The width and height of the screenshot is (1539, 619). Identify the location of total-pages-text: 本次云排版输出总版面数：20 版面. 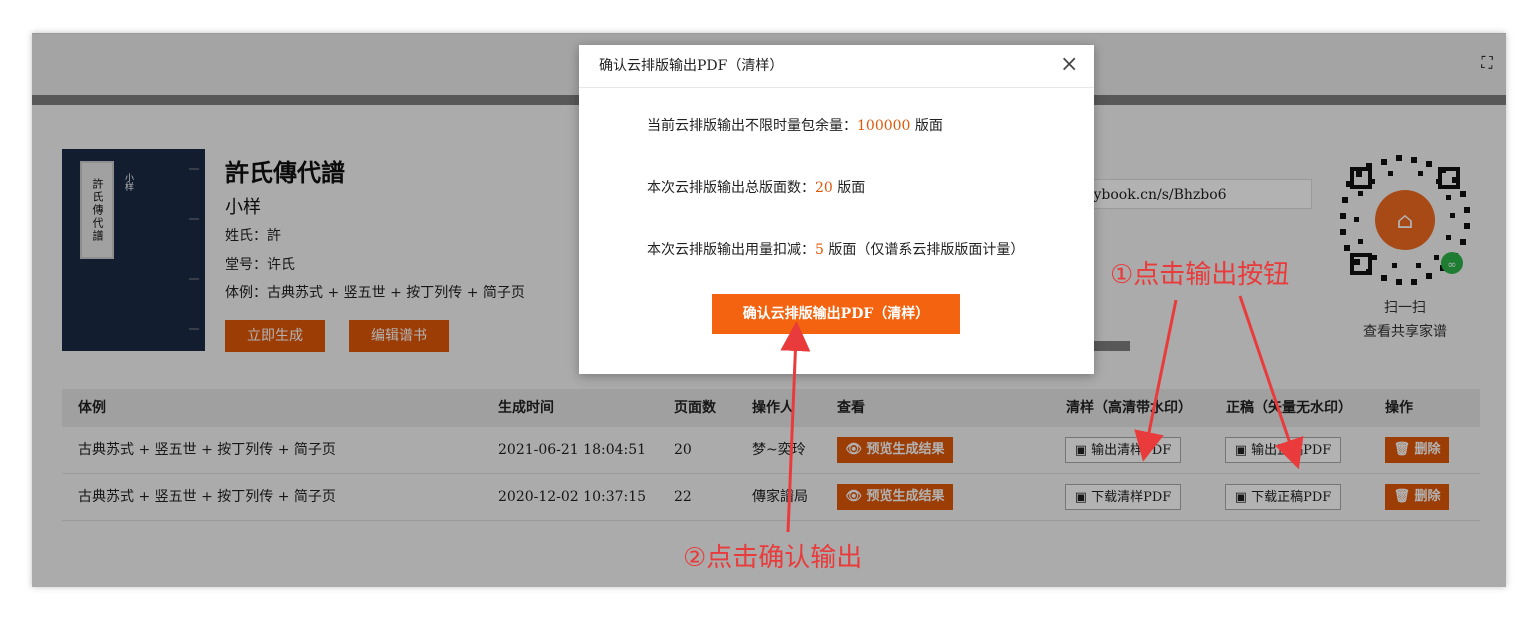
(756, 188).